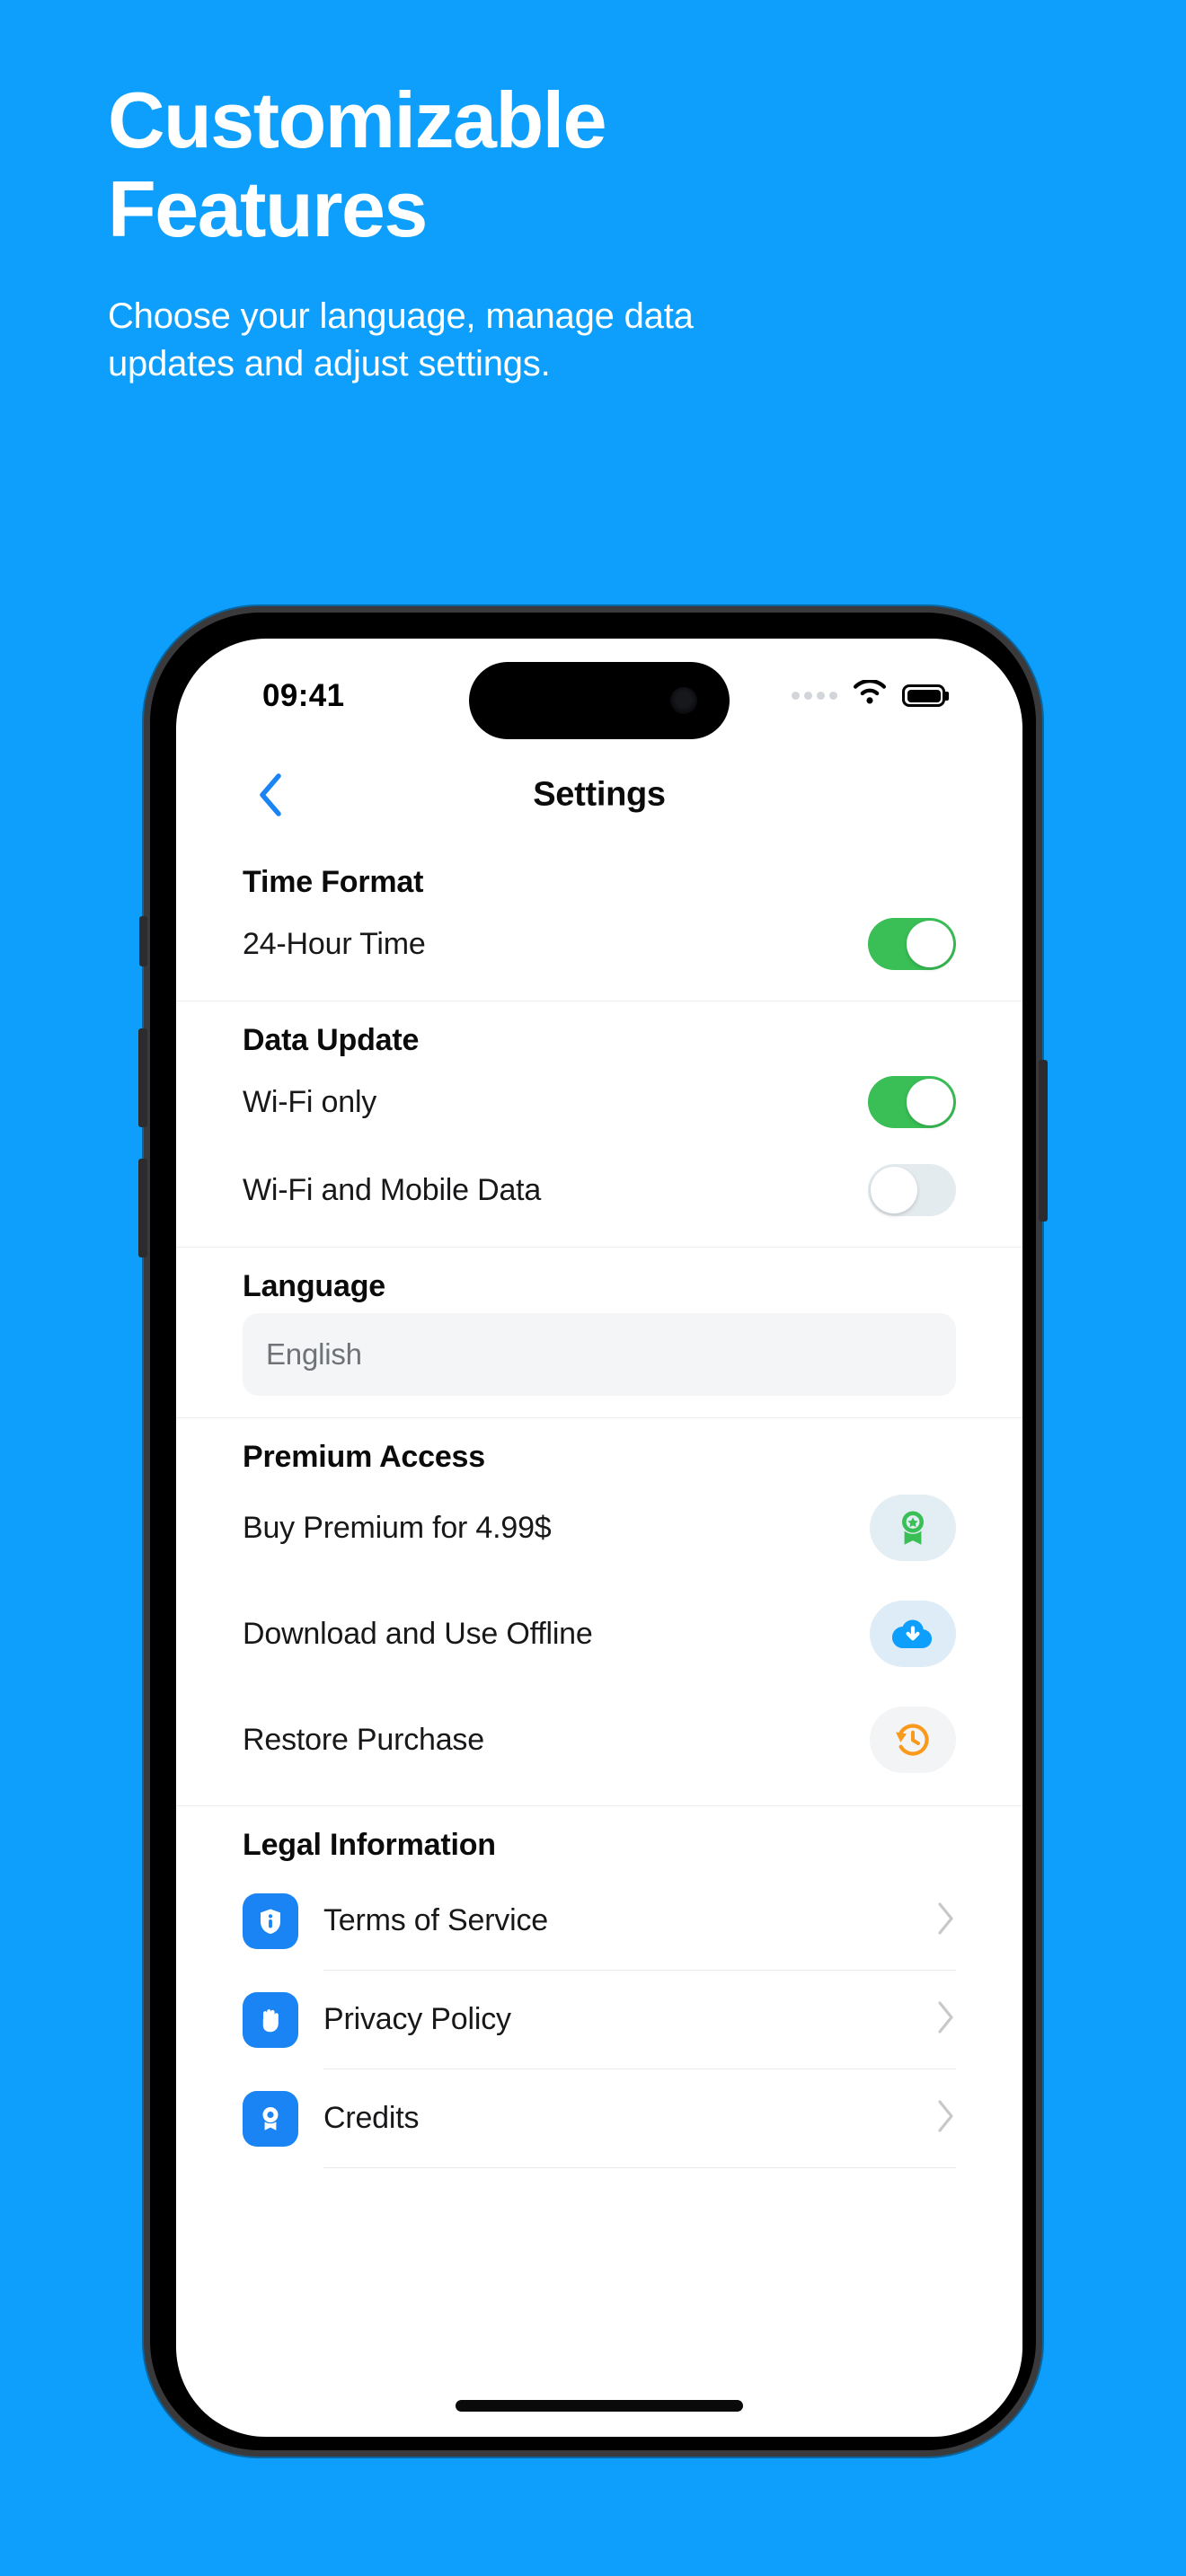  I want to click on battery-icon, so click(923, 695).